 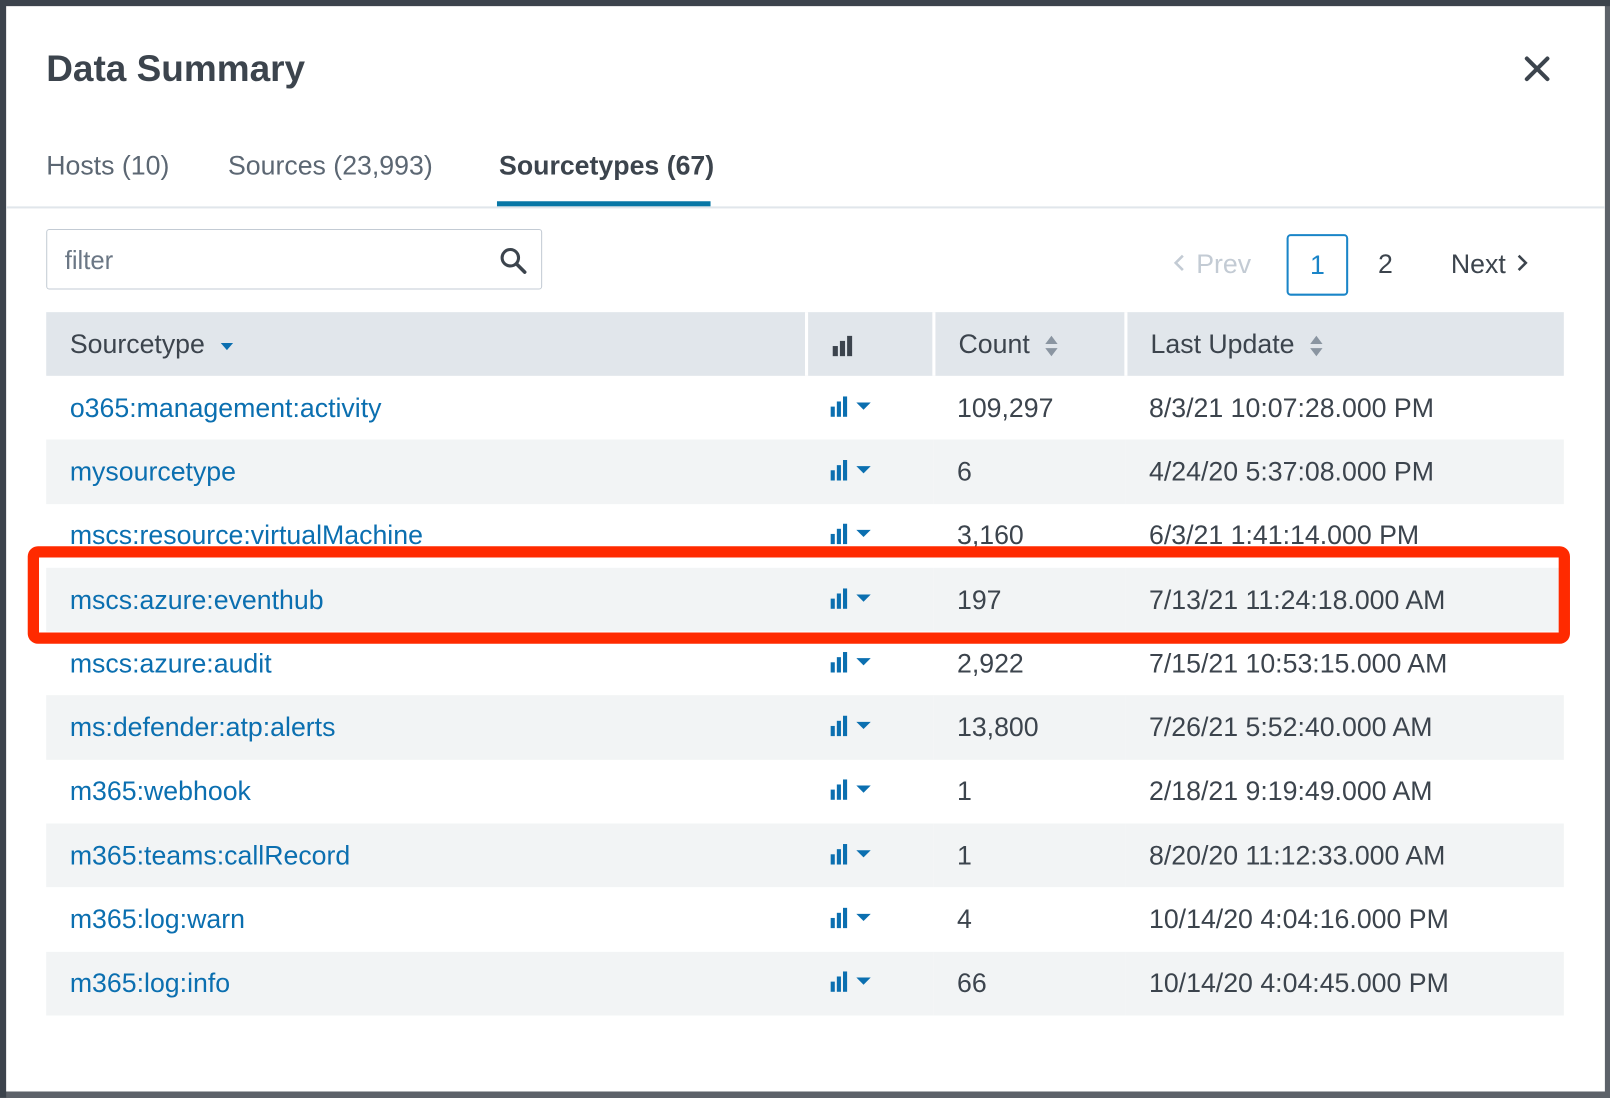 What do you see at coordinates (426, 792) in the screenshot?
I see `sourcetype-link: m365:webhook` at bounding box center [426, 792].